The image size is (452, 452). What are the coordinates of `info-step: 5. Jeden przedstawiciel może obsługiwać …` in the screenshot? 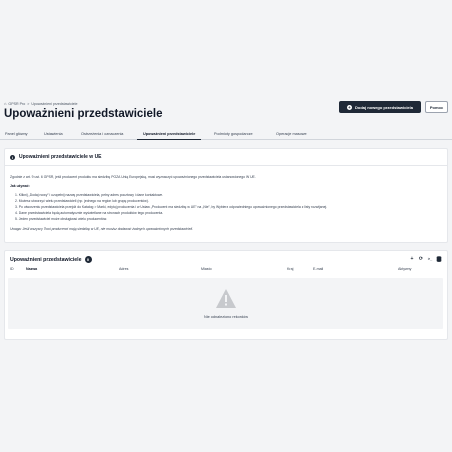 It's located at (61, 219).